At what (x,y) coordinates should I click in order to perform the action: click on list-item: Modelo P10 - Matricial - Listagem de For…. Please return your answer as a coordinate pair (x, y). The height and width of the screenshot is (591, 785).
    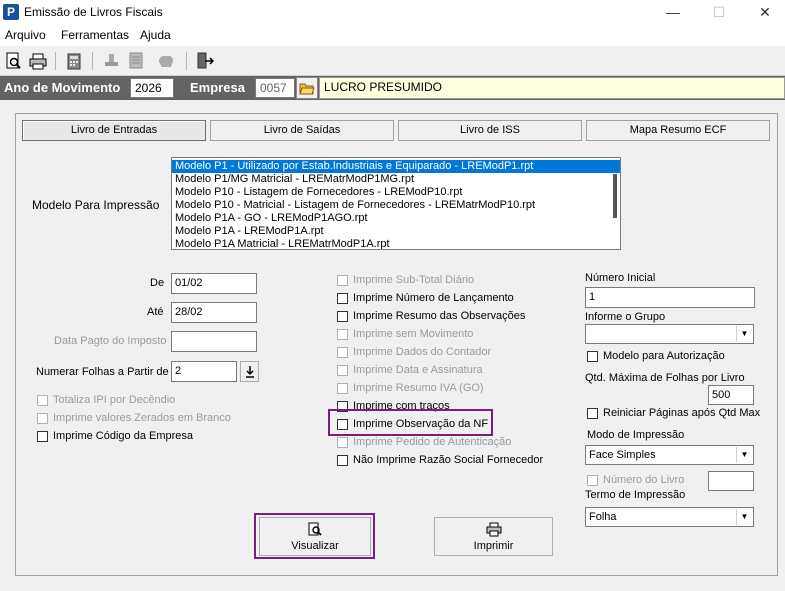
    Looking at the image, I should click on (396, 205).